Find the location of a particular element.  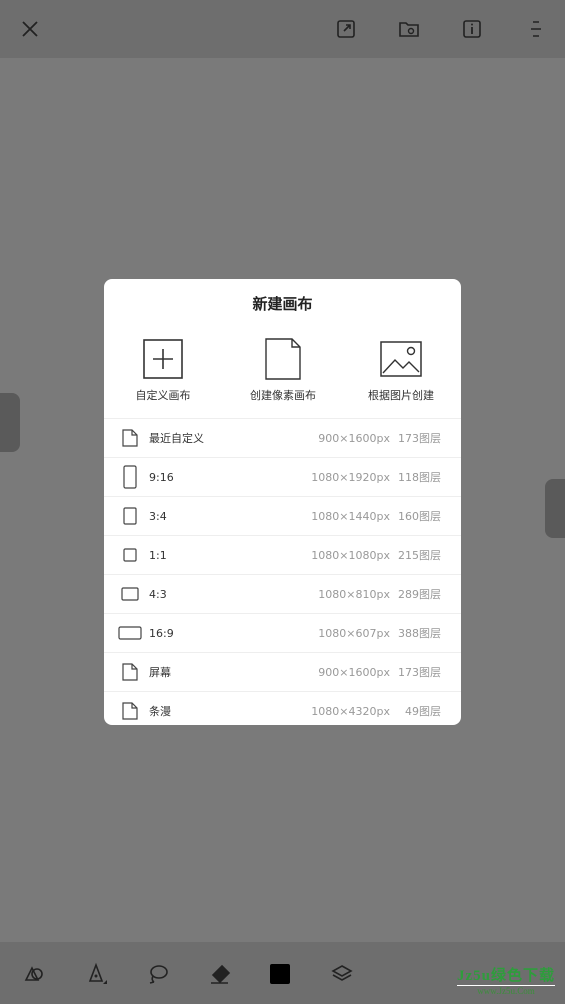

preset-name: 最近自定义 is located at coordinates (176, 438).